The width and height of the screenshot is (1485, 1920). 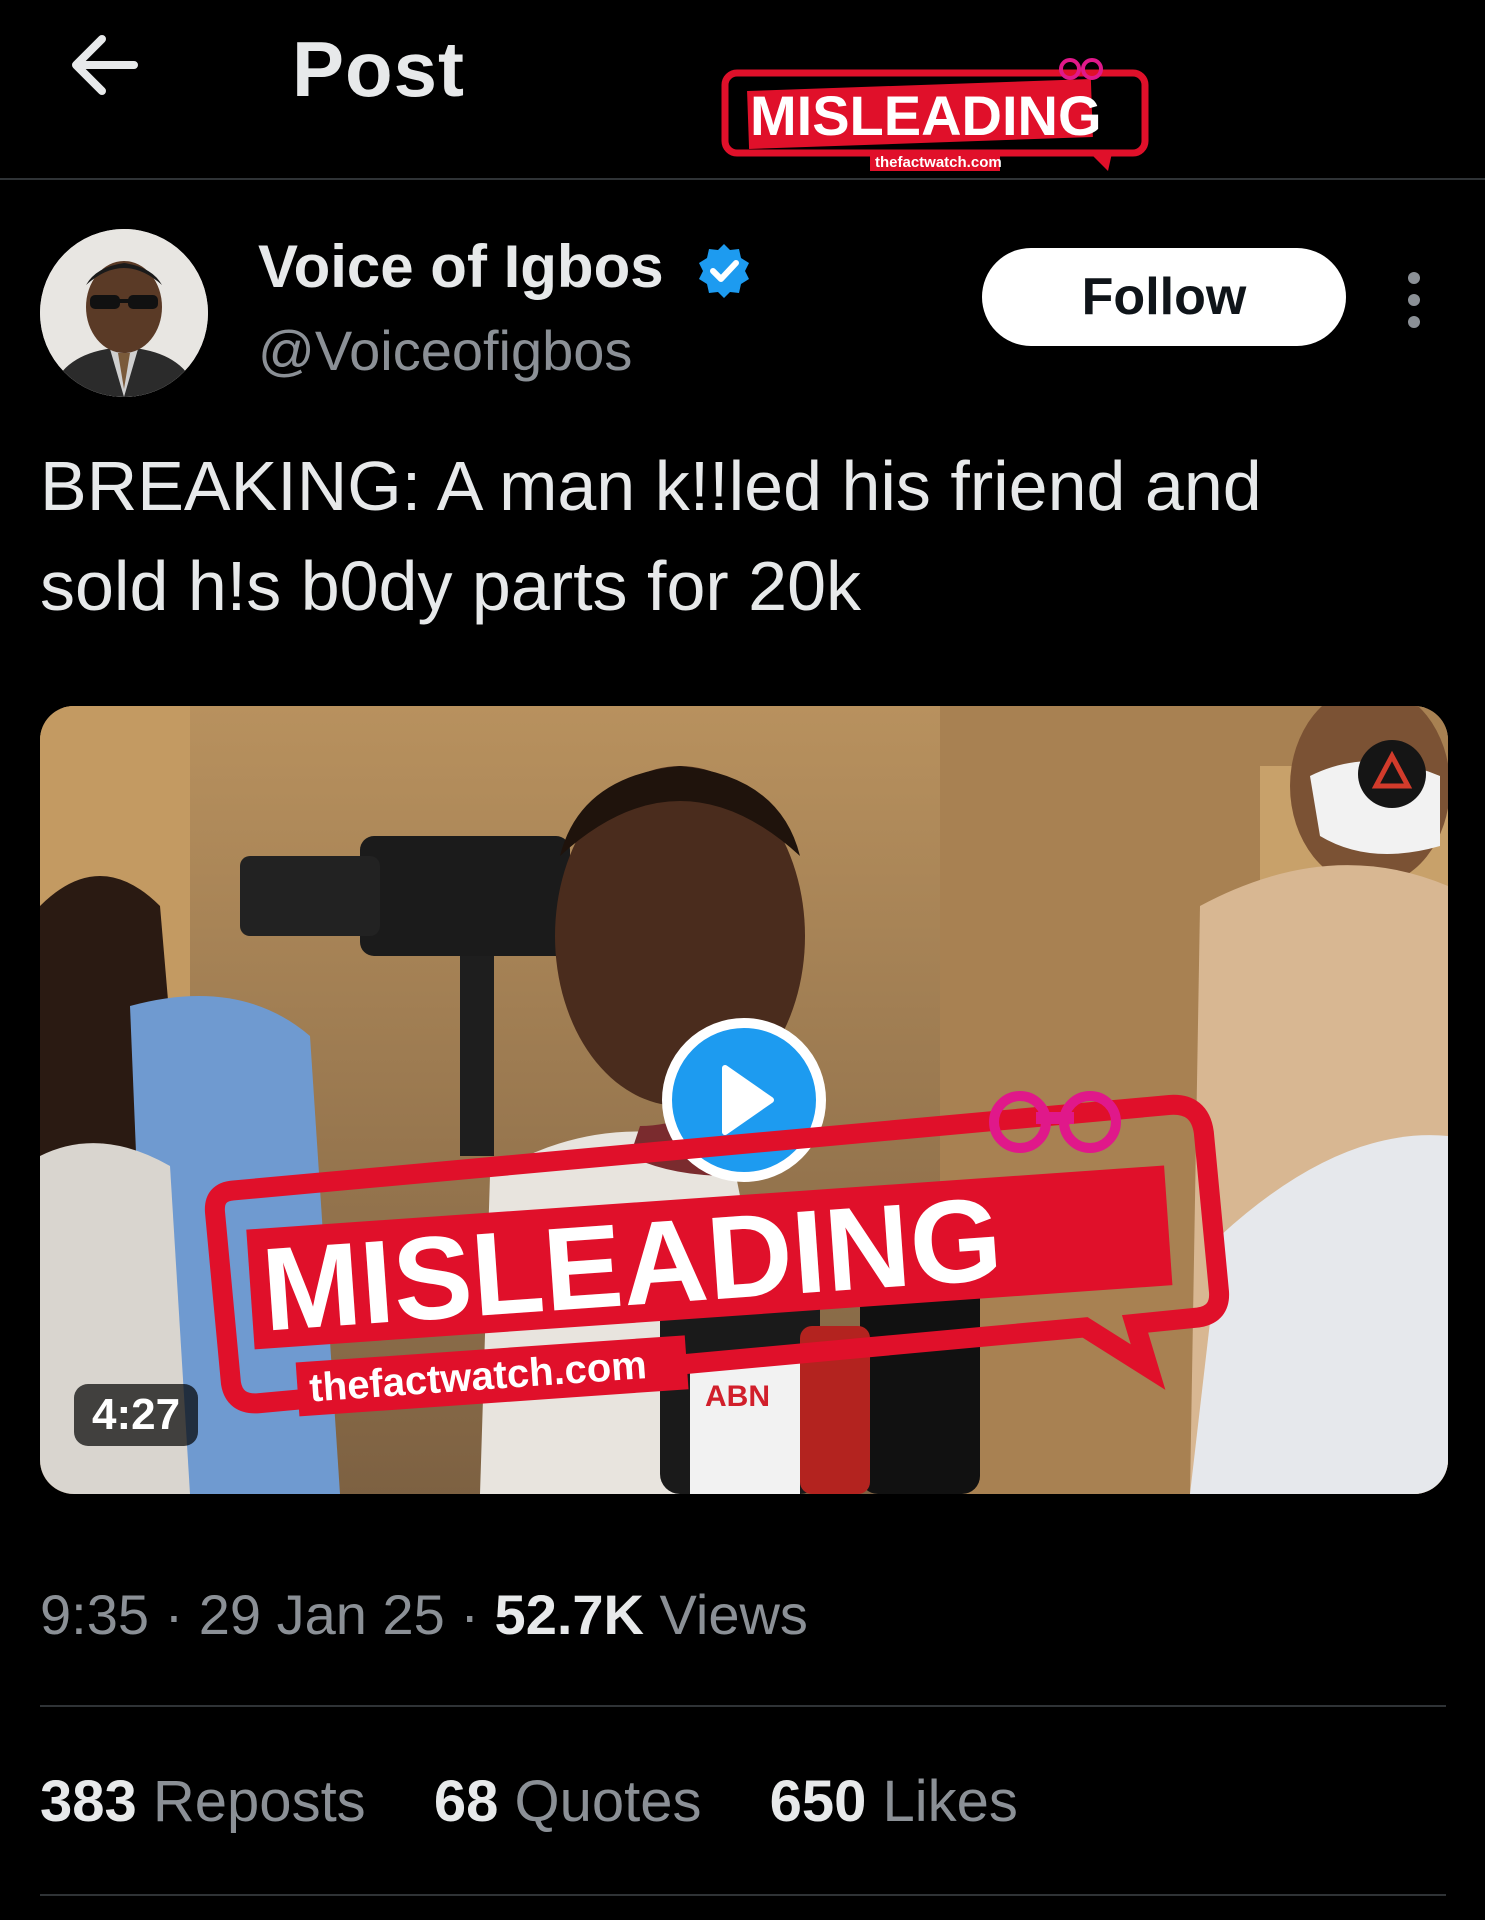 What do you see at coordinates (743, 1706) in the screenshot?
I see `meta-divider` at bounding box center [743, 1706].